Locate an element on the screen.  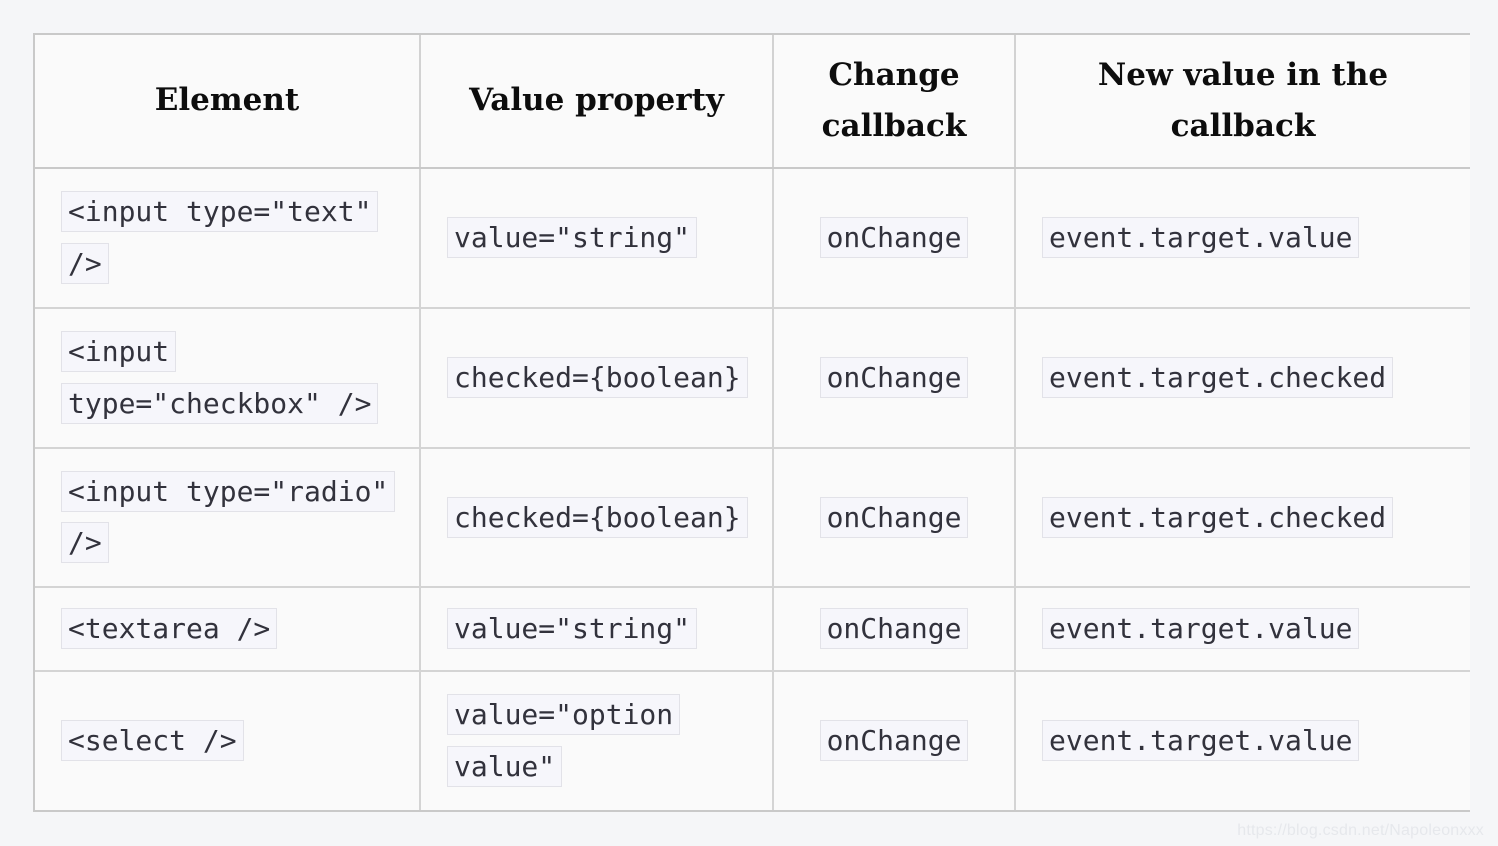
watermark-text: https://blog.csdn.net/Napoleonxxx is located at coordinates (1360, 830).